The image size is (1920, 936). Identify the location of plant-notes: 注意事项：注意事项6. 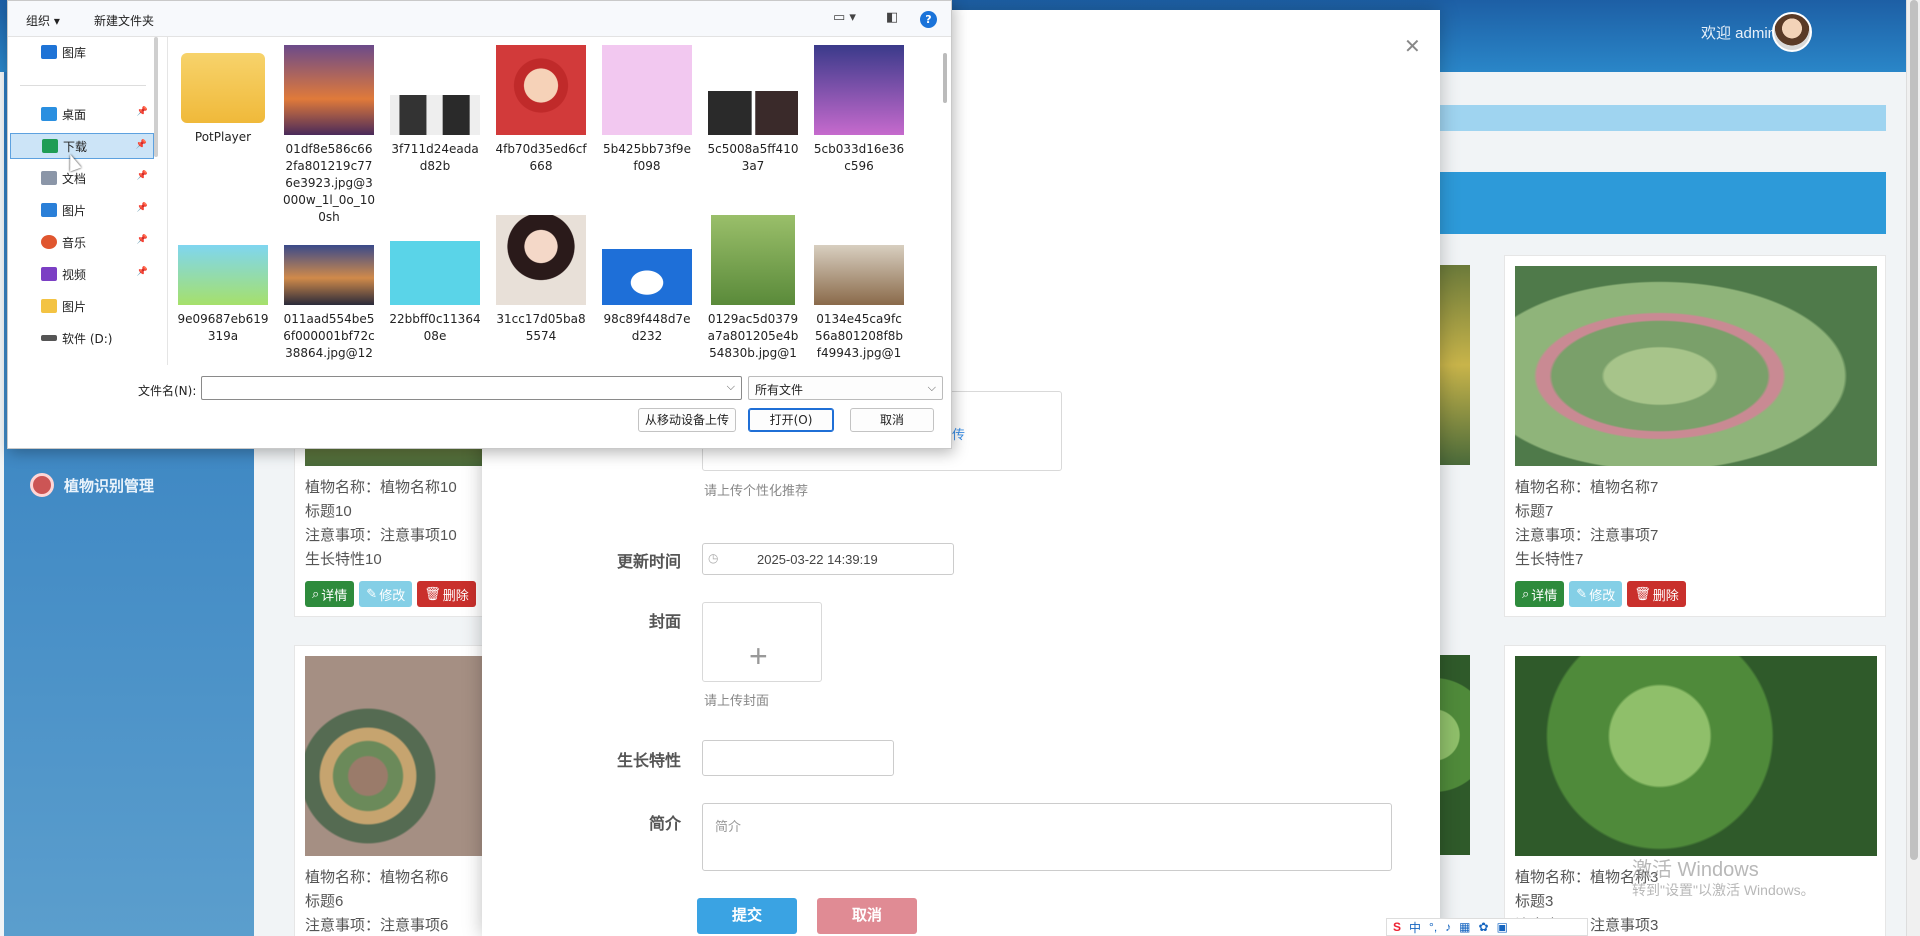
(377, 925).